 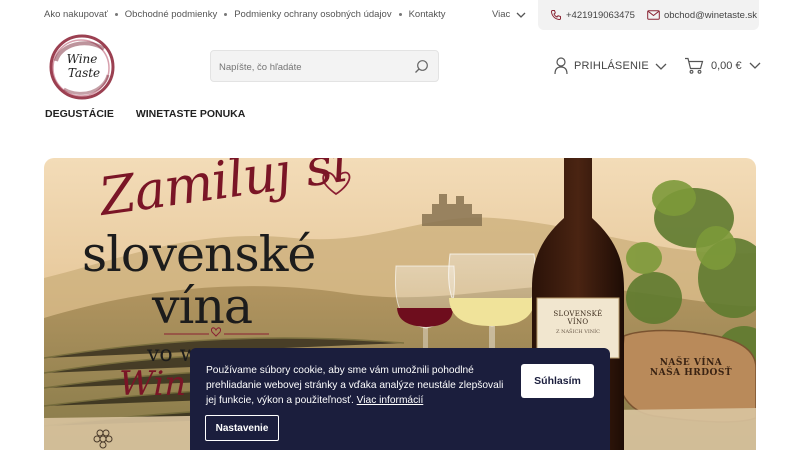 I want to click on bottle-label: SLOVENSKÉ VÍNO Z NAŠICH VINÍC, so click(x=578, y=322).